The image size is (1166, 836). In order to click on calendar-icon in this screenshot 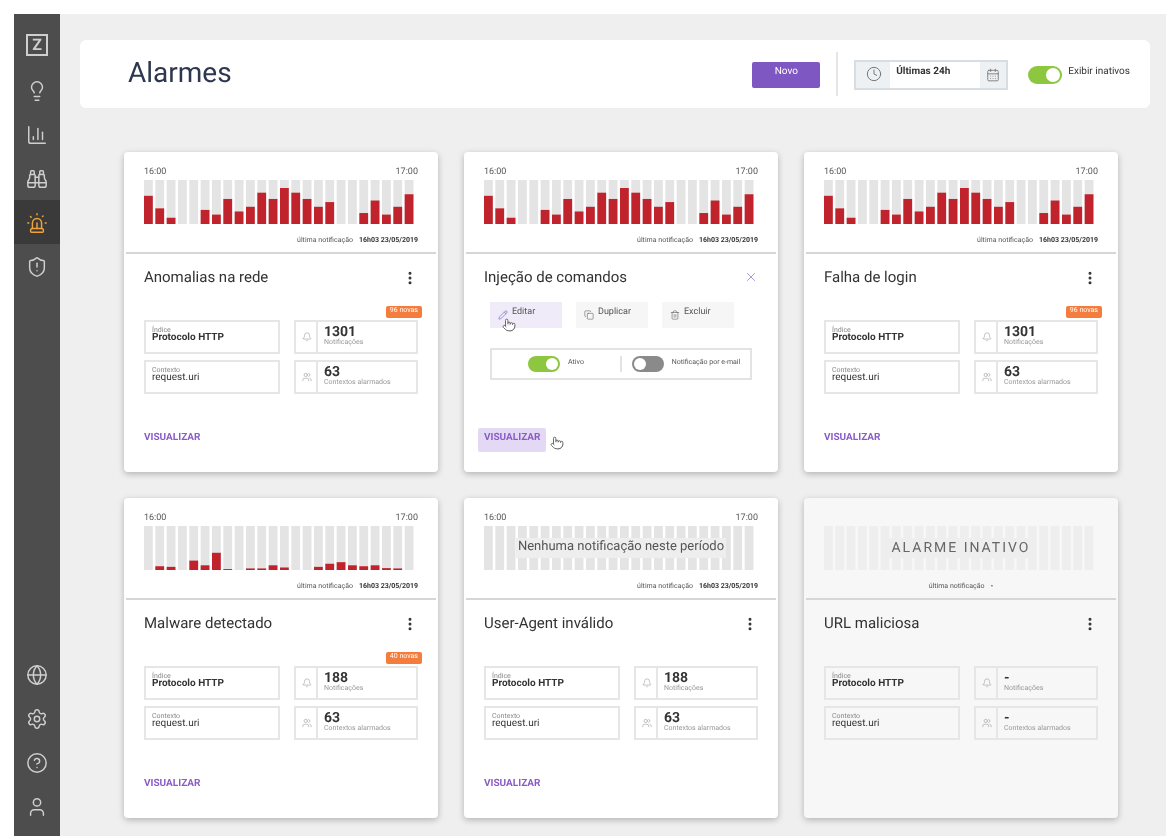, I will do `click(993, 74)`.